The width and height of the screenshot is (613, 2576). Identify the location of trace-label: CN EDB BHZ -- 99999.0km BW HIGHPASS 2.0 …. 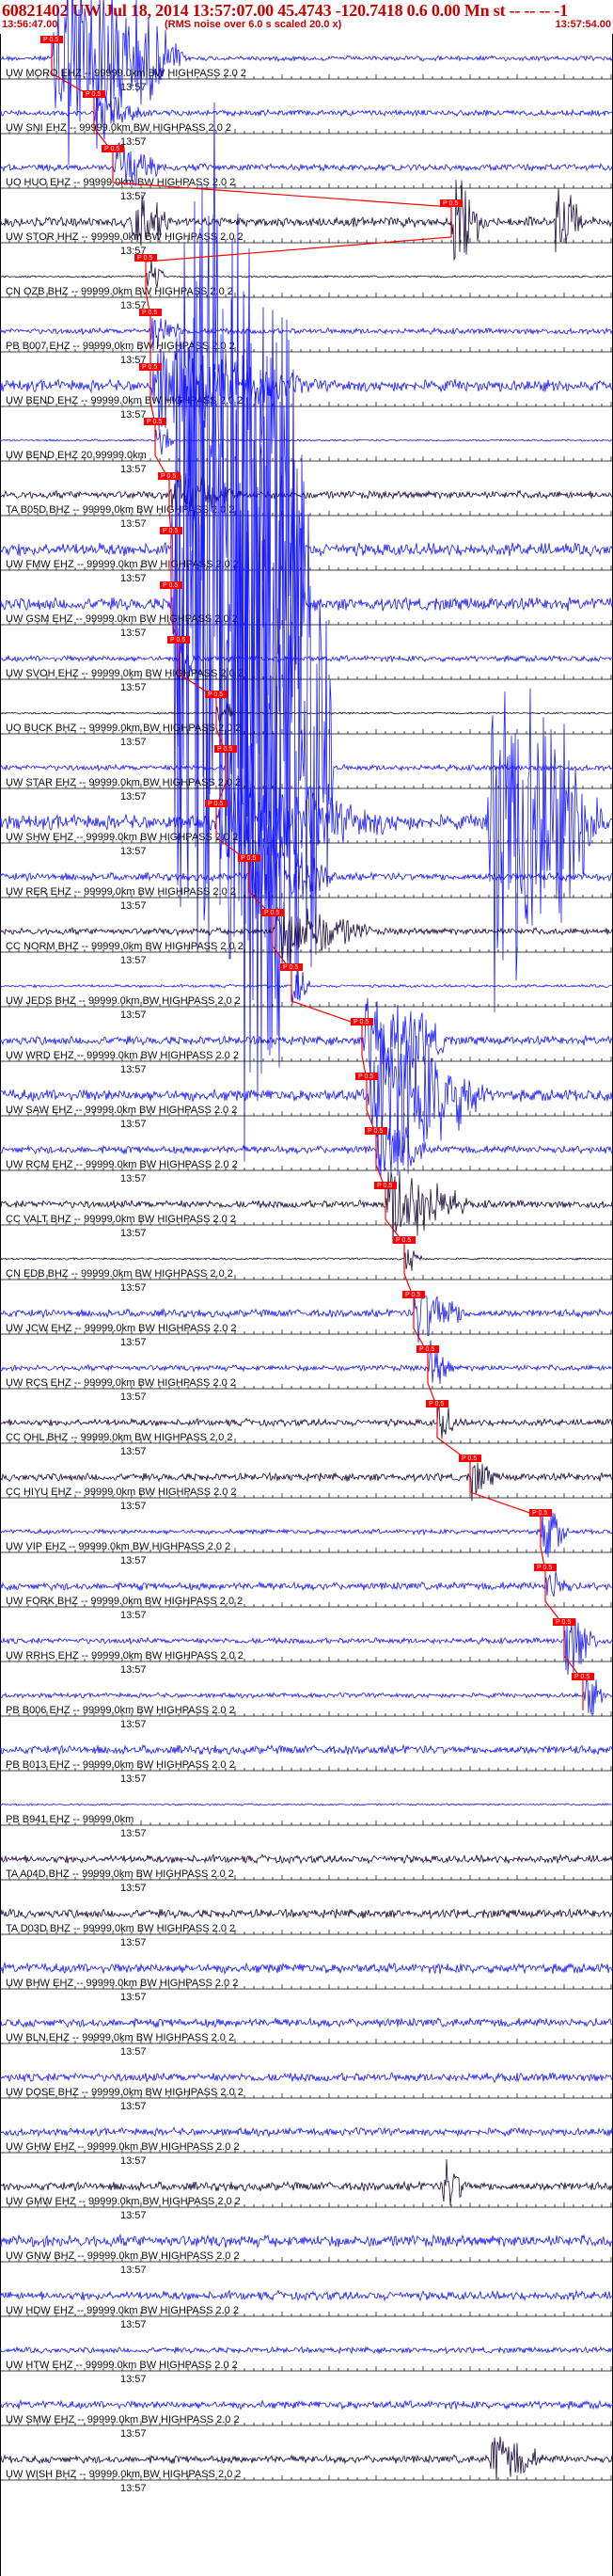
(119, 1274).